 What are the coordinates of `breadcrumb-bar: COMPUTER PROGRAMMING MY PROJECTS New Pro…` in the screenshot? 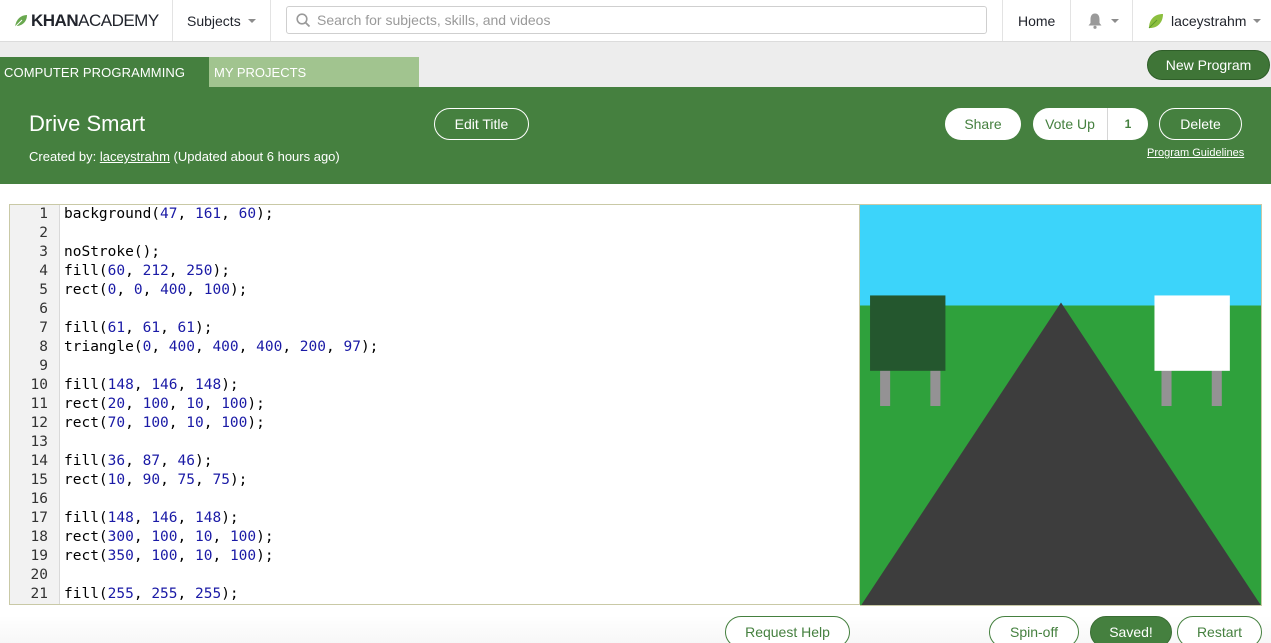 It's located at (635, 64).